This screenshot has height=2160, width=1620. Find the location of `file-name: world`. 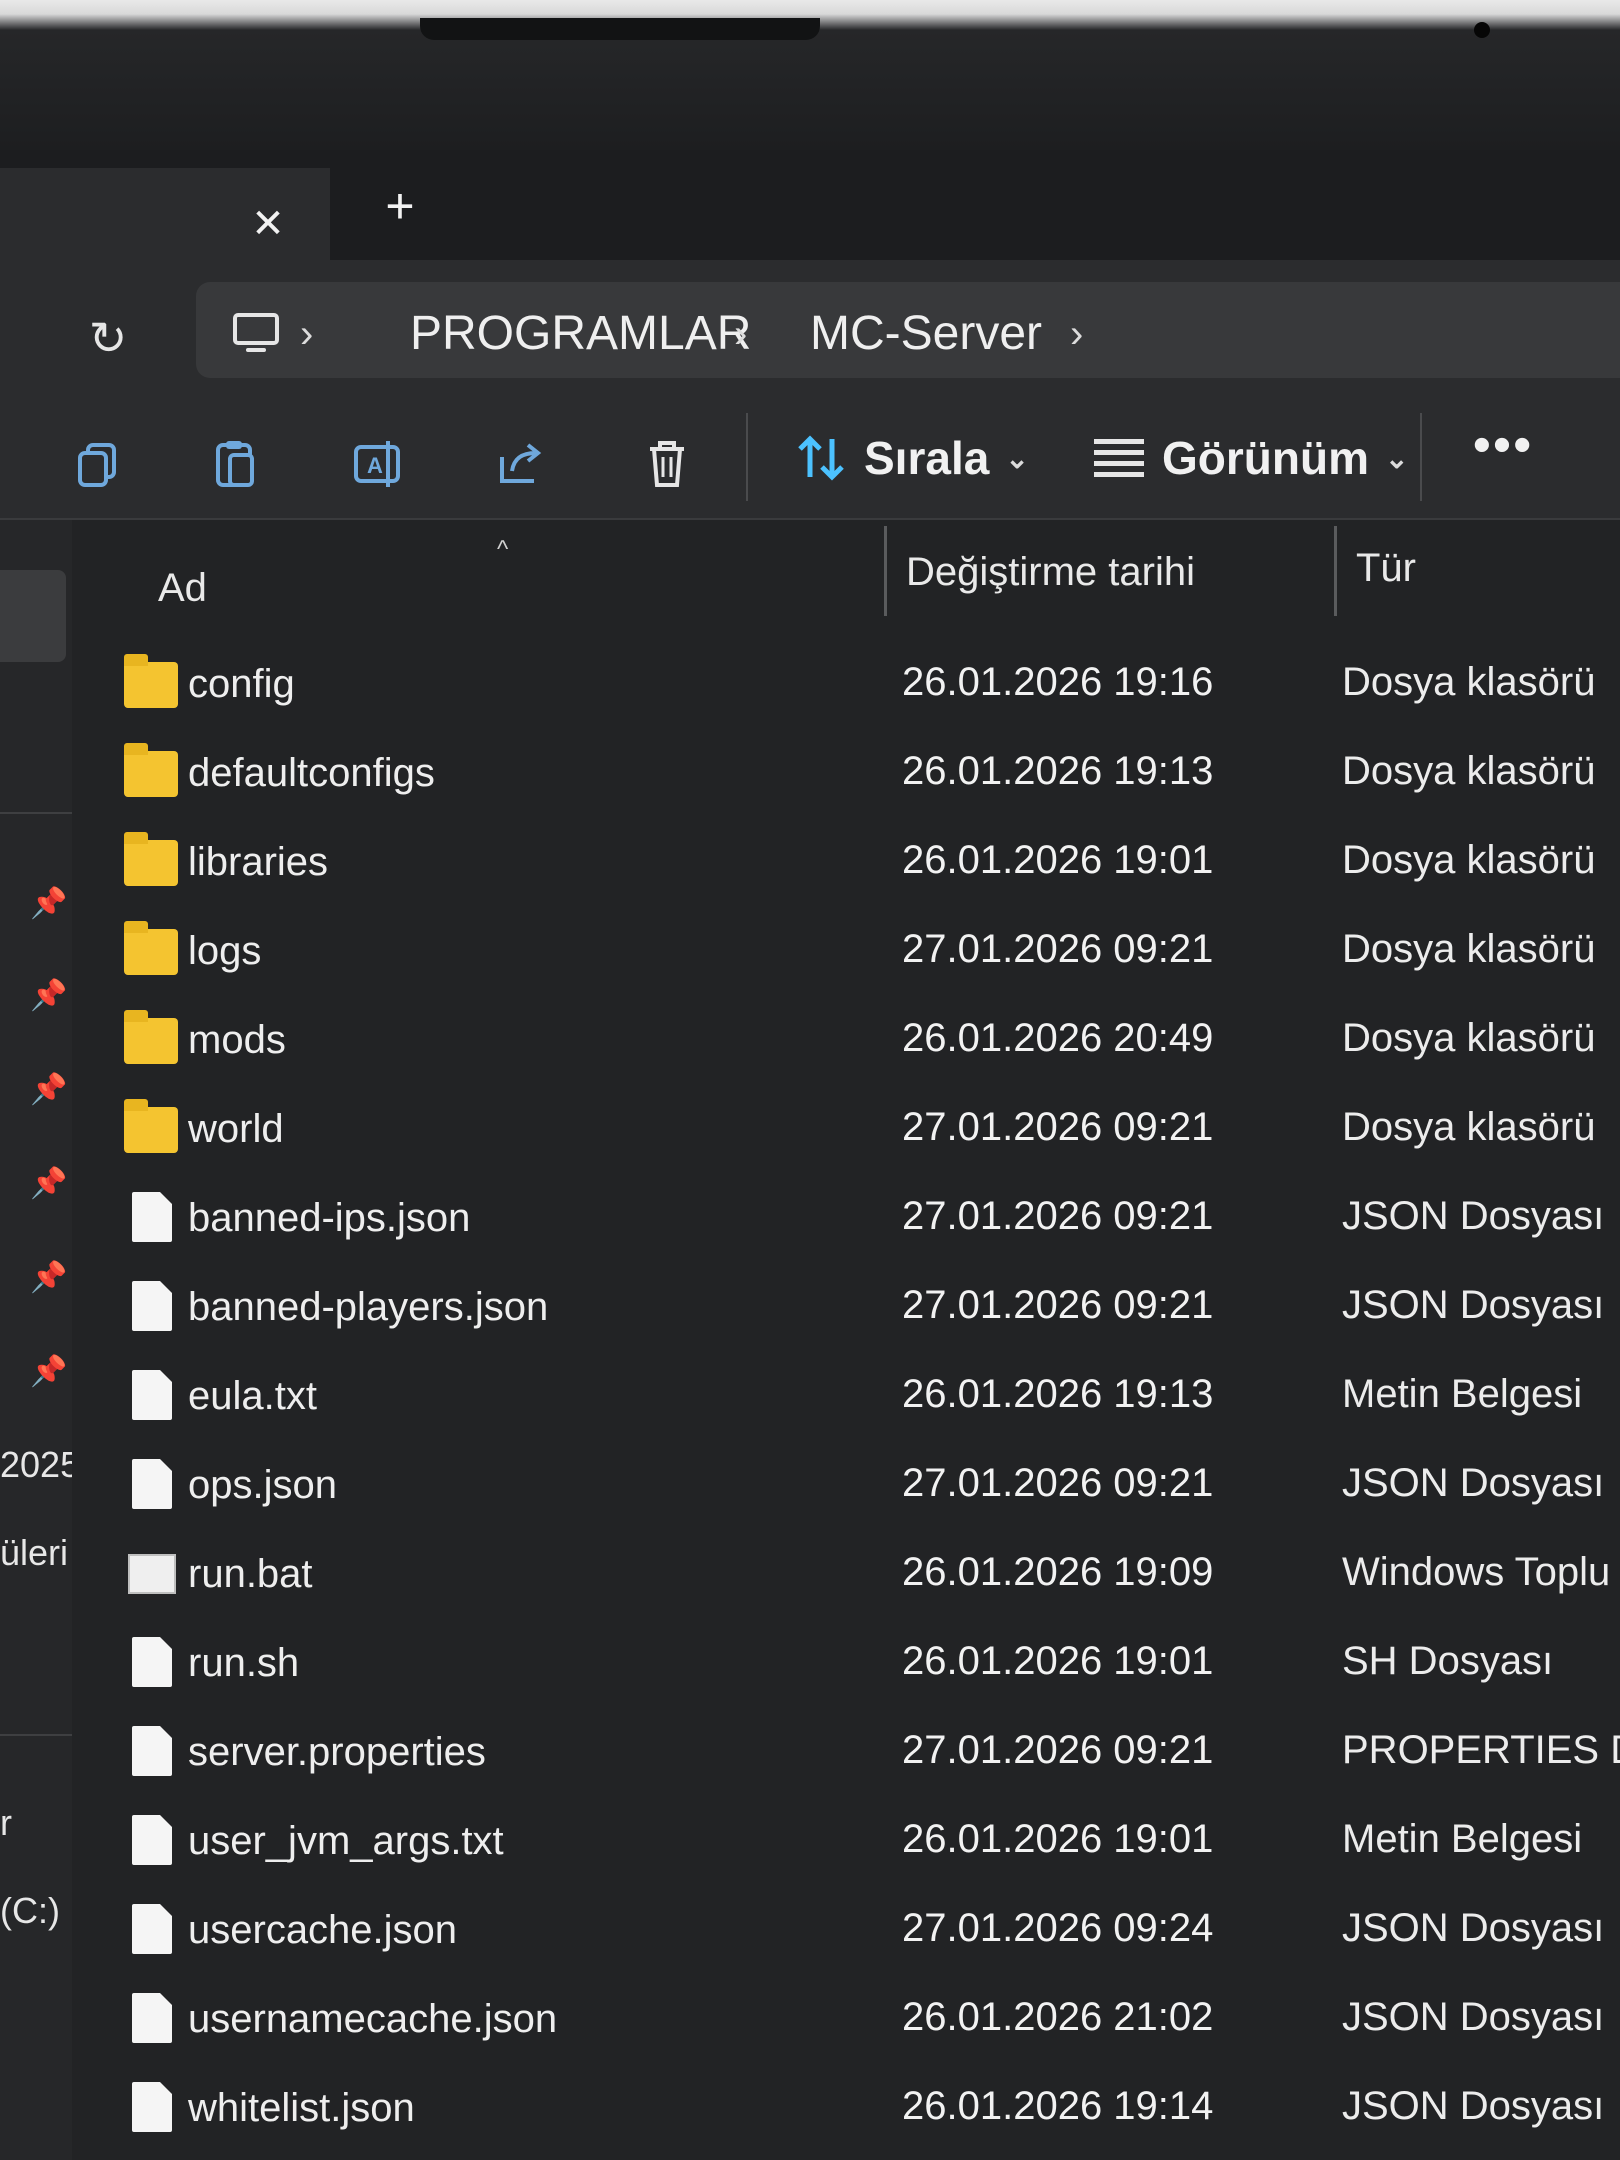

file-name: world is located at coordinates (236, 1129).